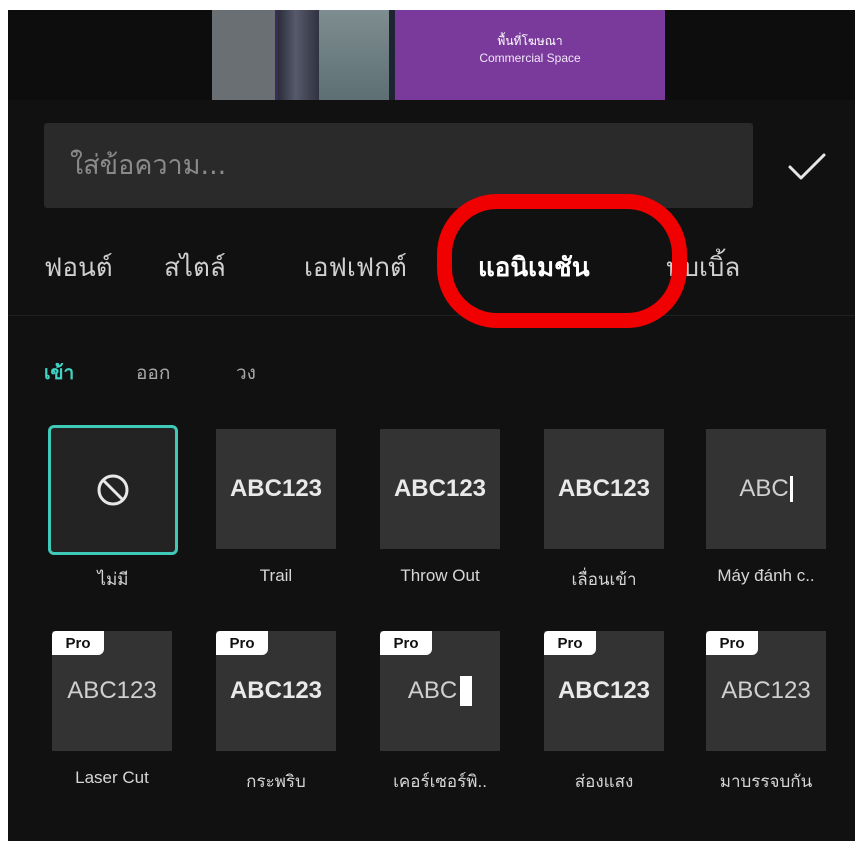 The image size is (862, 841). What do you see at coordinates (357, 55) in the screenshot?
I see `window-graphic` at bounding box center [357, 55].